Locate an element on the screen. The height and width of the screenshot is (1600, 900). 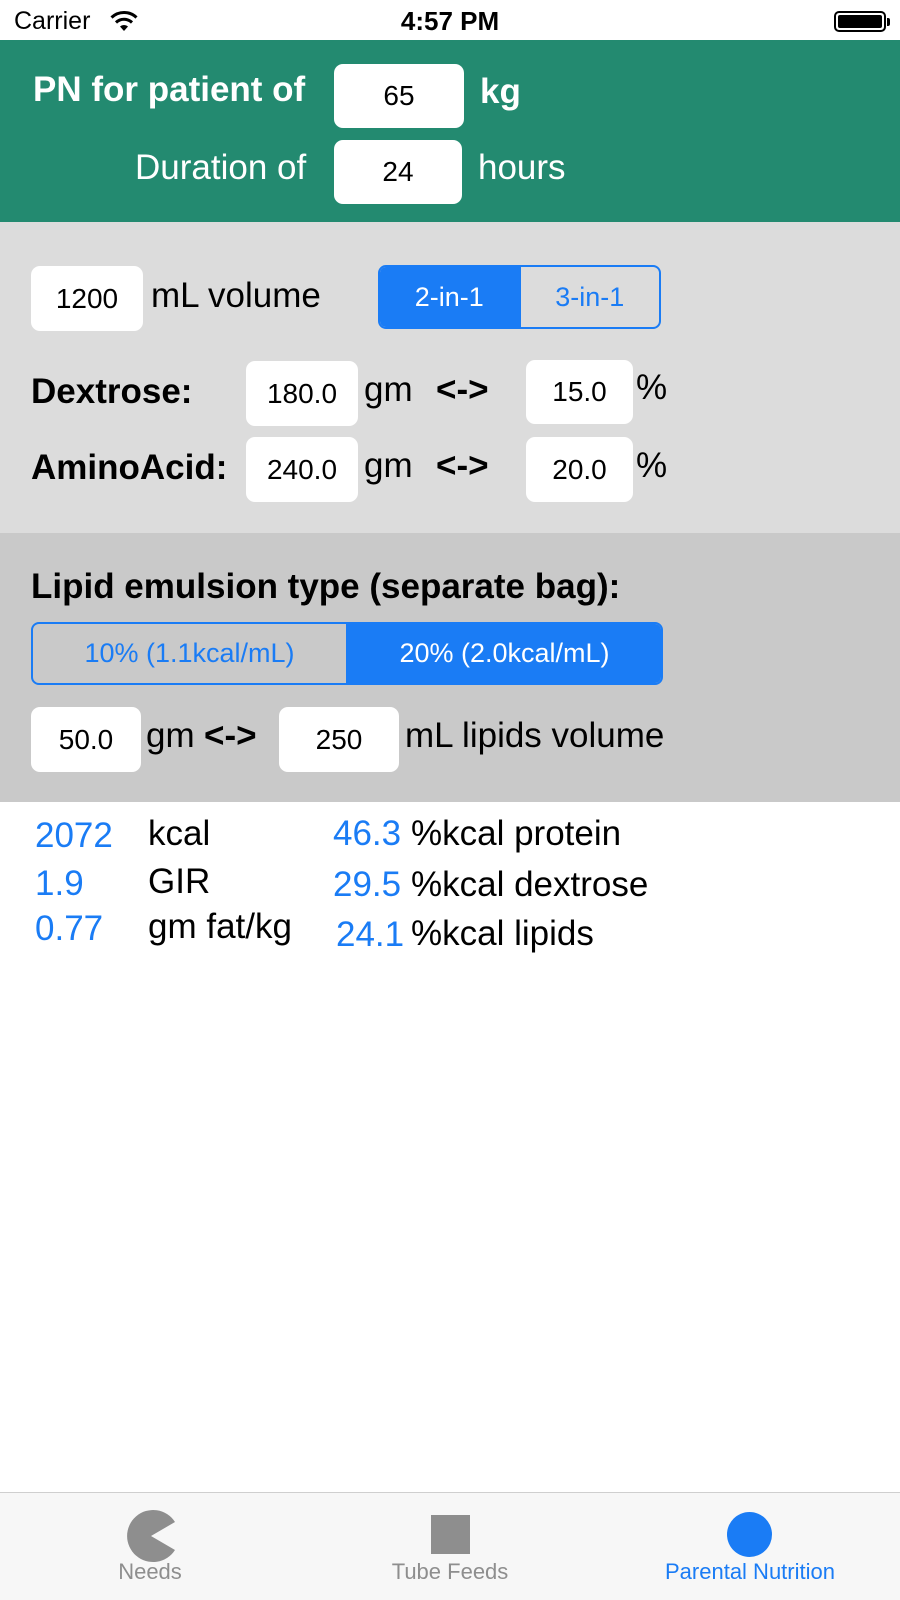
amino-acid-convert-arrow: <-> is located at coordinates (462, 465).